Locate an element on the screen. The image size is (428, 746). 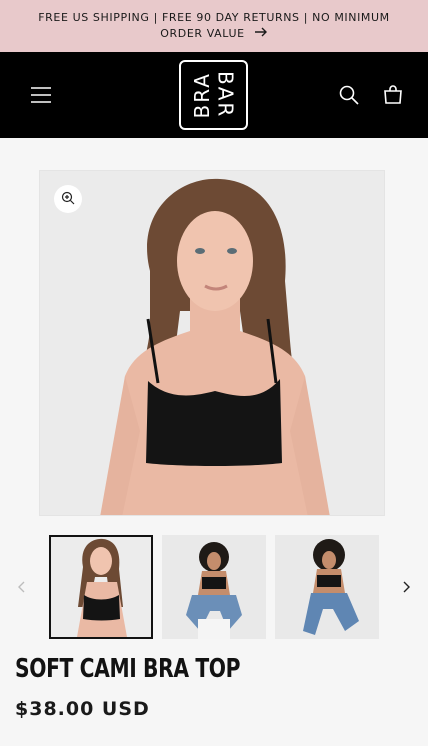
chevron-right-icon is located at coordinates (406, 587).